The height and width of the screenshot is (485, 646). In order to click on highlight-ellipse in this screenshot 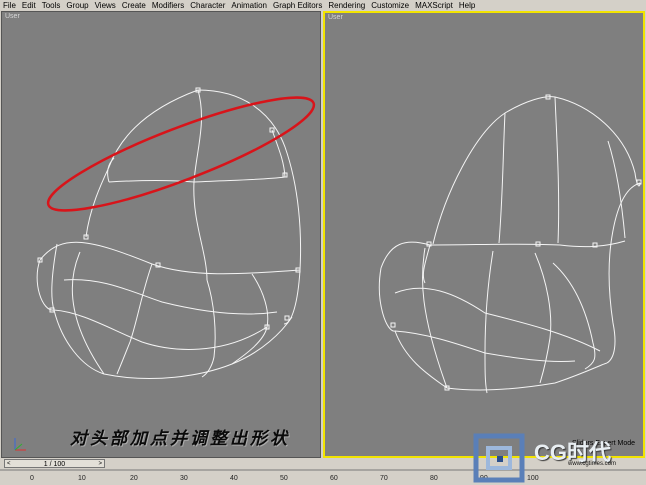, I will do `click(181, 154)`.